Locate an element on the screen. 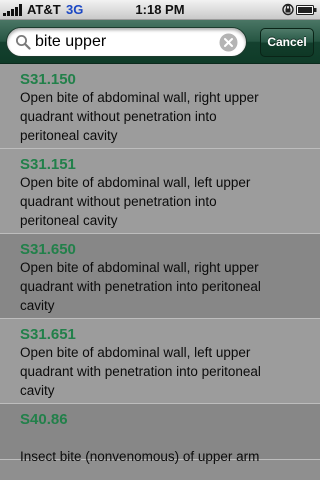 This screenshot has width=320, height=480. search-bar: Cancel is located at coordinates (160, 42).